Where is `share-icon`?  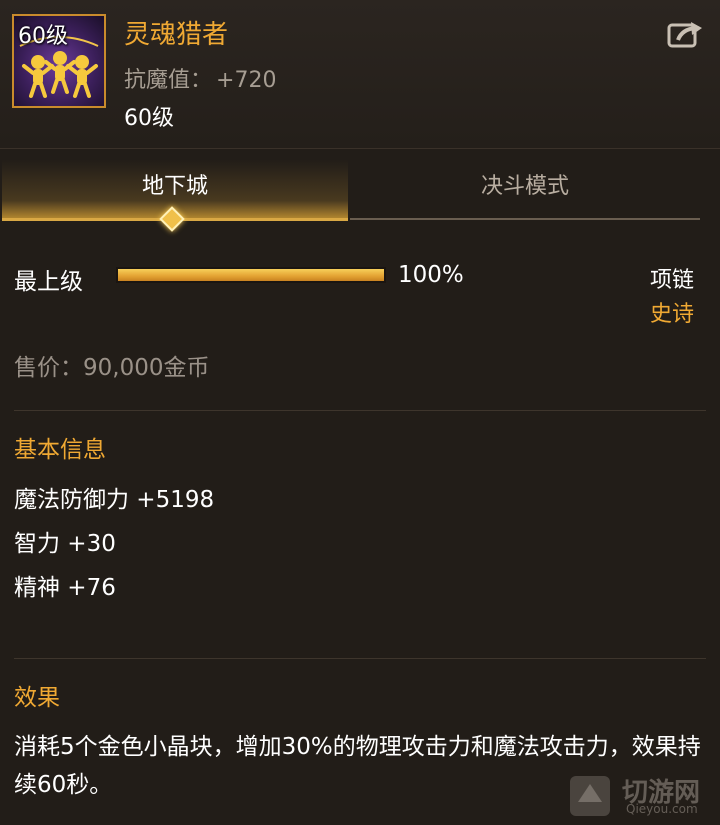 share-icon is located at coordinates (684, 35).